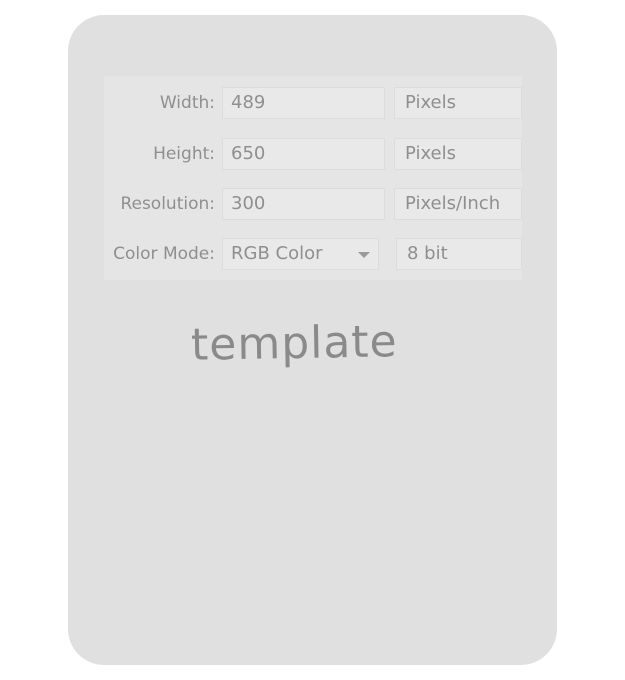 Image resolution: width=625 pixels, height=680 pixels. What do you see at coordinates (303, 103) in the screenshot?
I see `width-input: 489` at bounding box center [303, 103].